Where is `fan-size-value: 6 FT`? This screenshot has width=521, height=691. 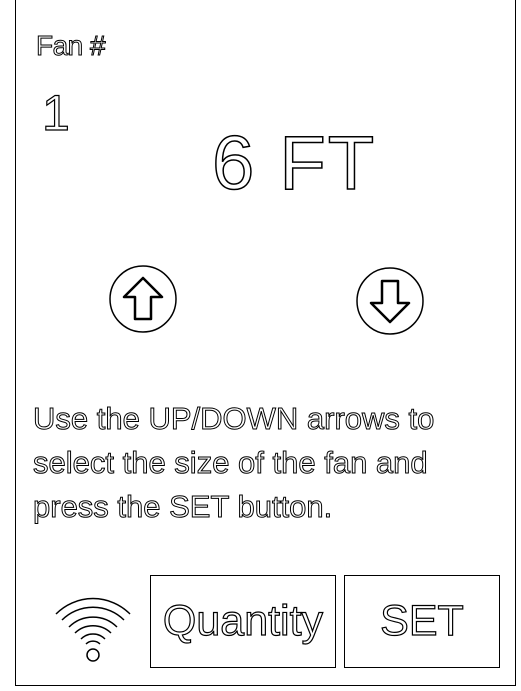
fan-size-value: 6 FT is located at coordinates (294, 163).